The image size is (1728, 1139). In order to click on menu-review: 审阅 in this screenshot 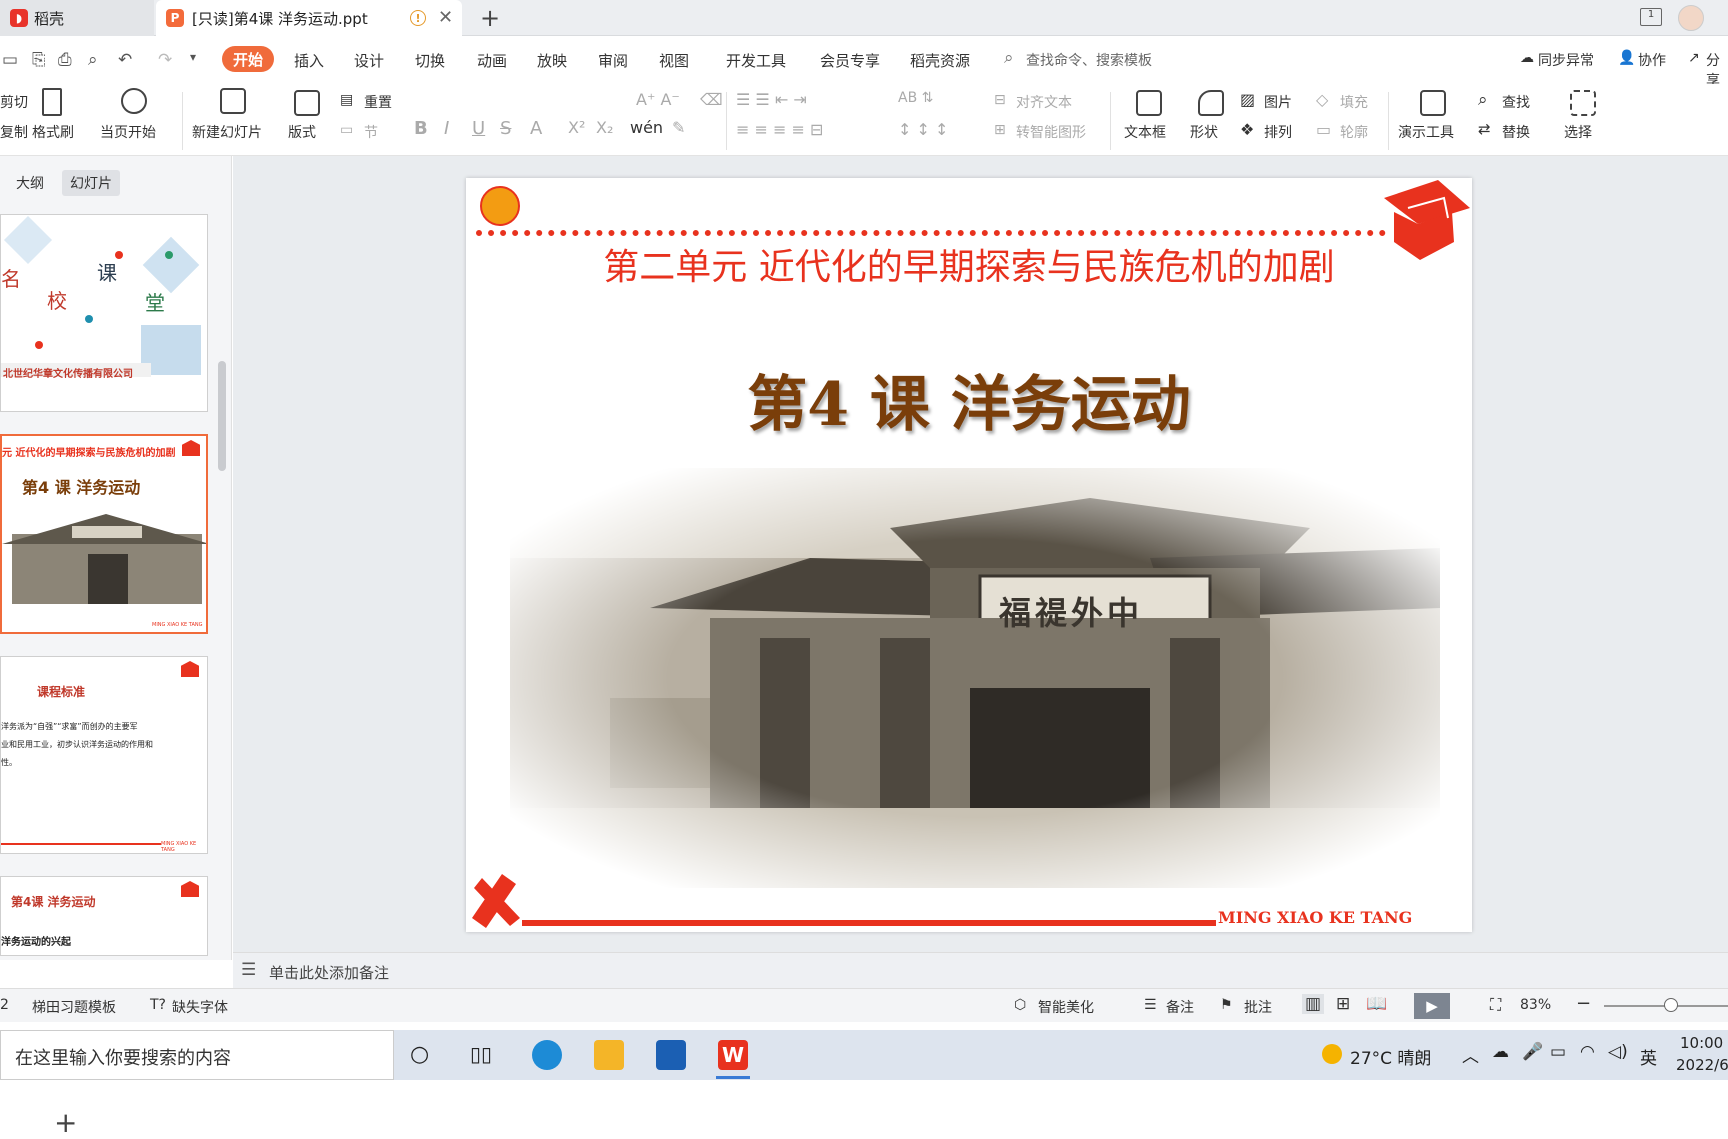, I will do `click(613, 60)`.